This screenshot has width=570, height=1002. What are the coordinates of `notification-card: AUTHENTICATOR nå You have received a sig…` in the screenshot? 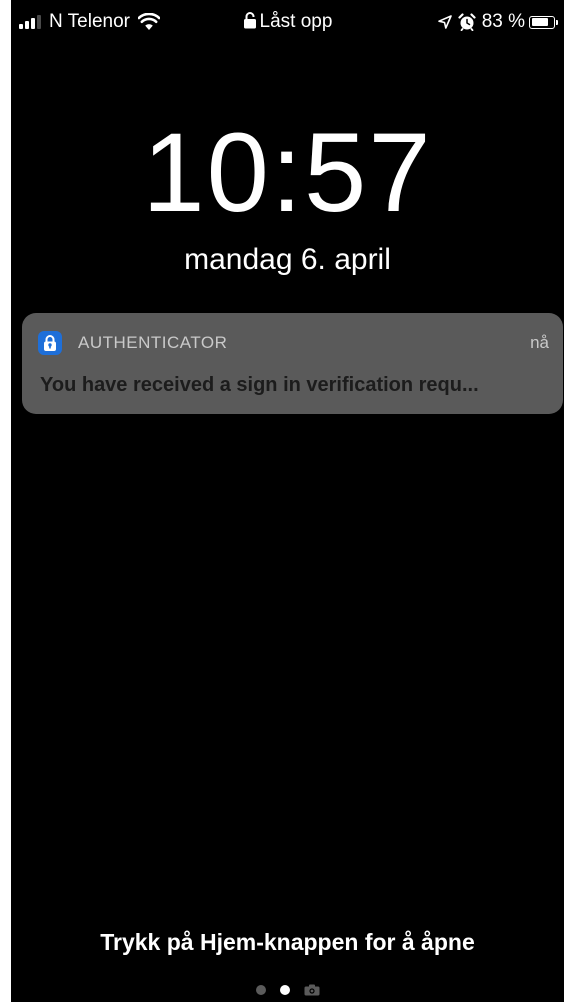 It's located at (292, 363).